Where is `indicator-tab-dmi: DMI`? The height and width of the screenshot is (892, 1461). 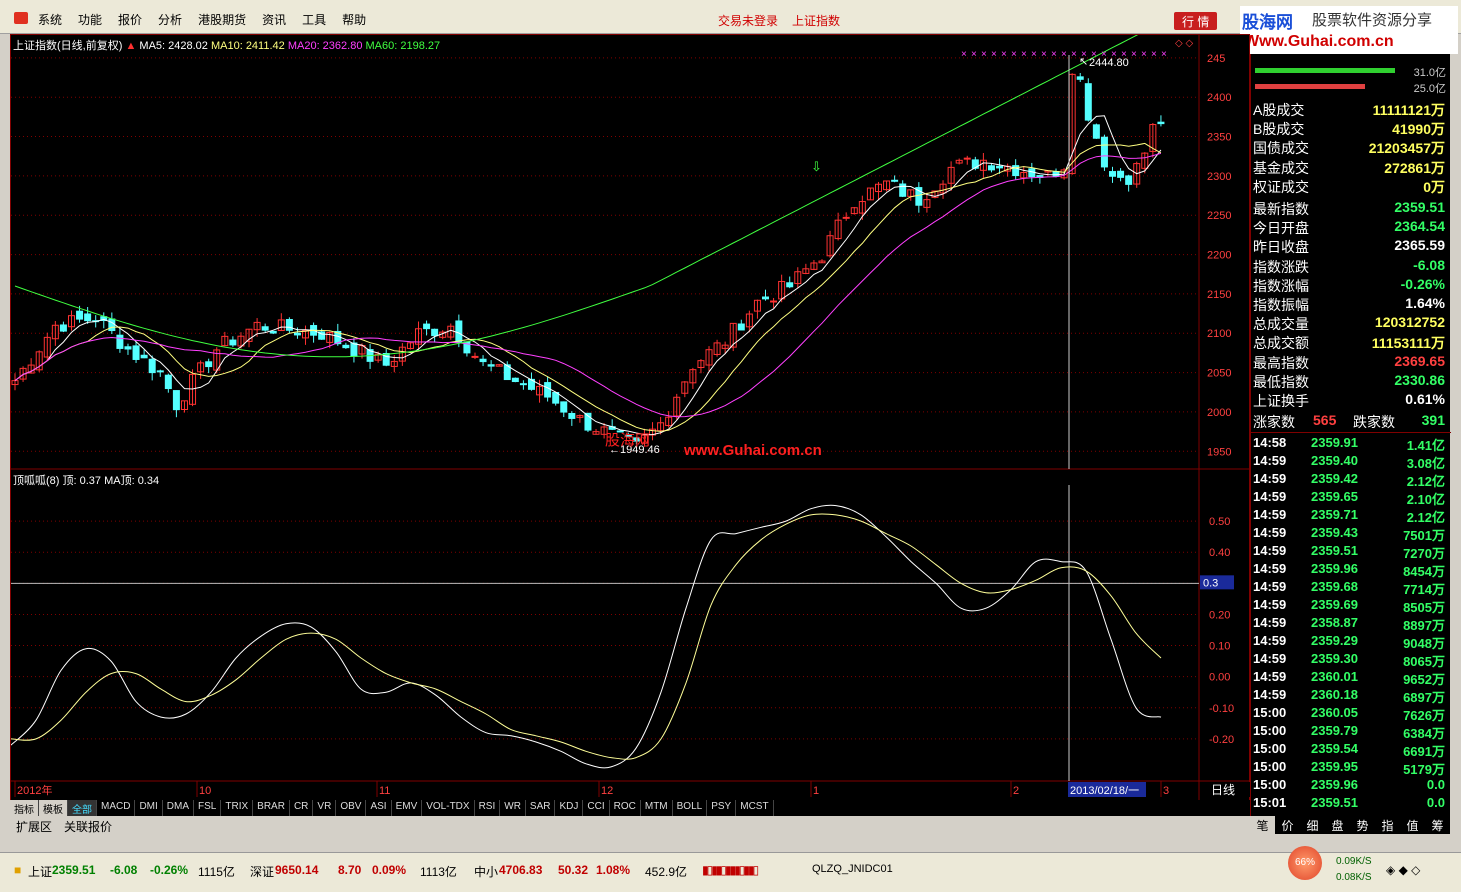 indicator-tab-dmi: DMI is located at coordinates (149, 808).